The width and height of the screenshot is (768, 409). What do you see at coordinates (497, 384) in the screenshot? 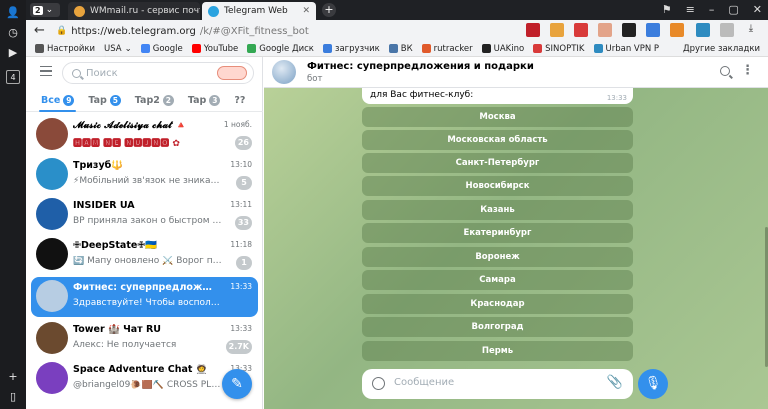
I see `message-composer: Сообщение 📎` at bounding box center [497, 384].